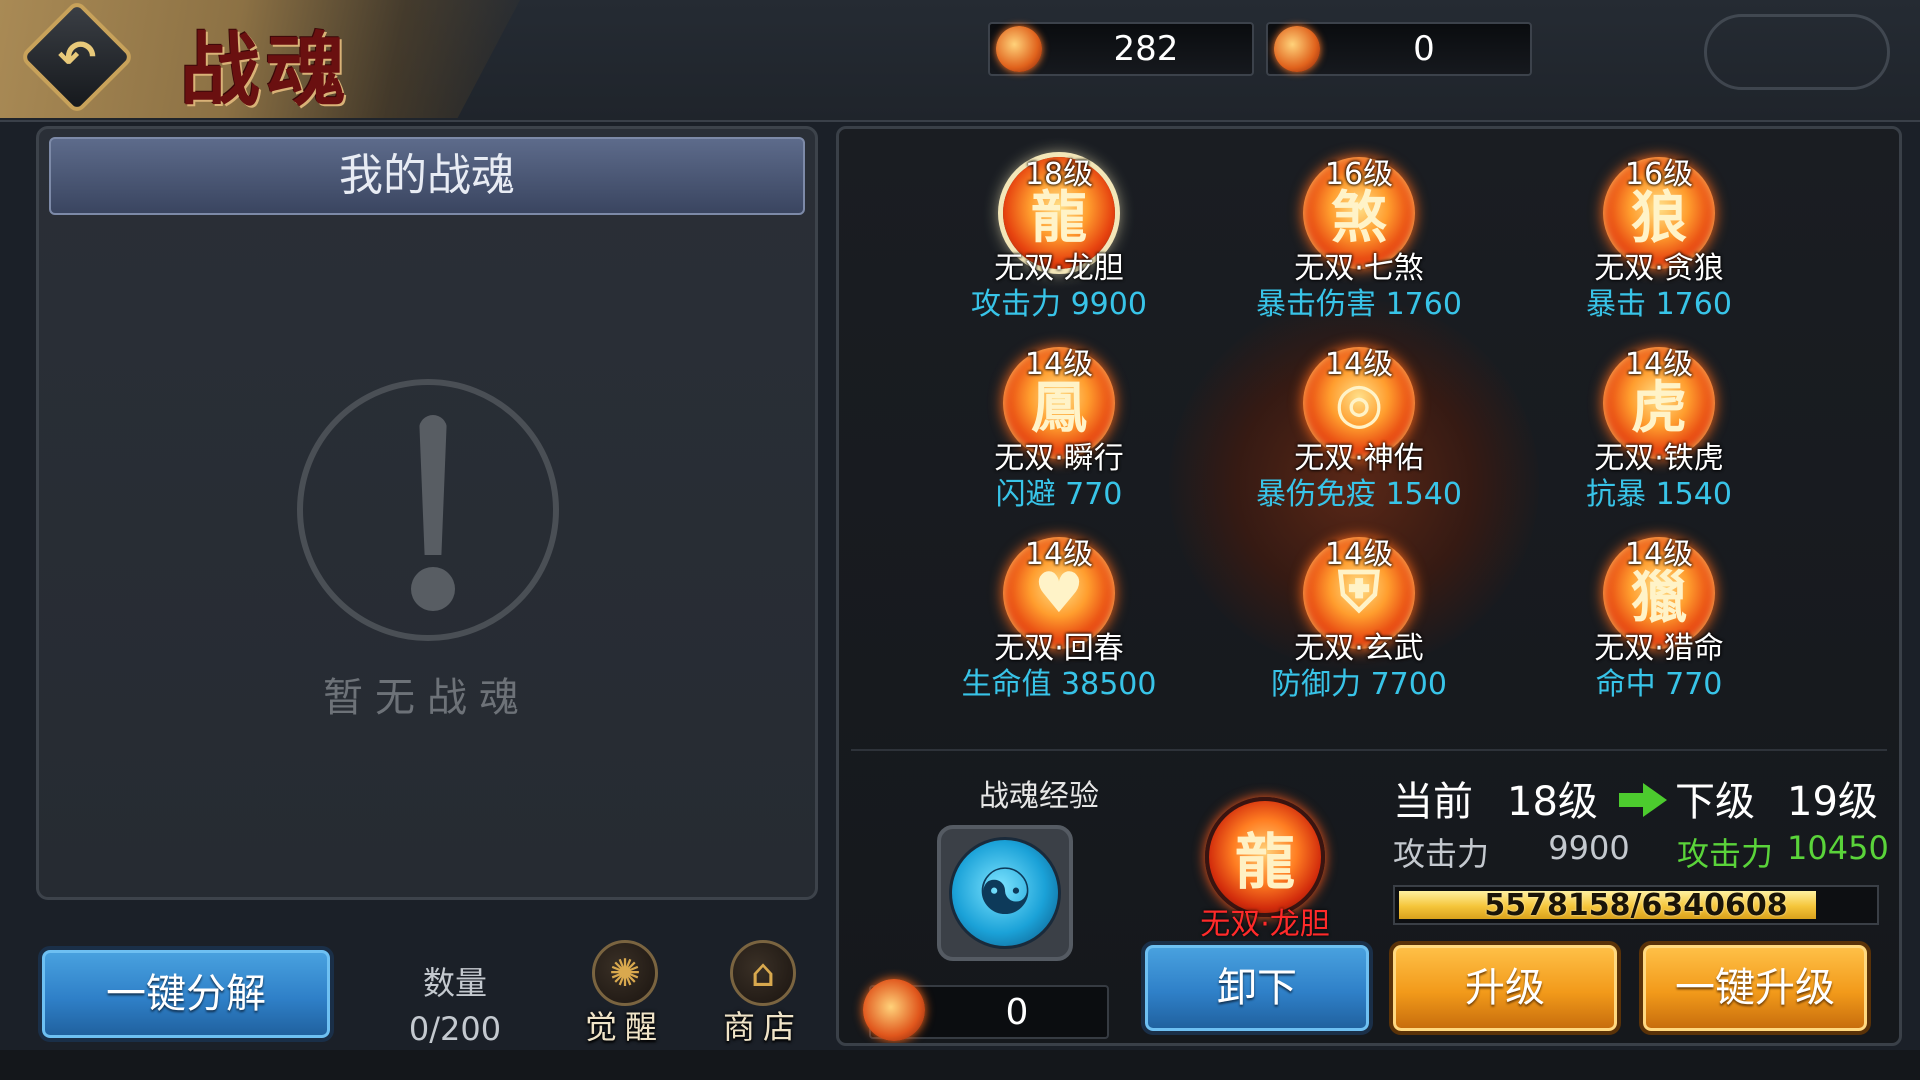  What do you see at coordinates (1059, 174) in the screenshot?
I see `soul-level: 18级` at bounding box center [1059, 174].